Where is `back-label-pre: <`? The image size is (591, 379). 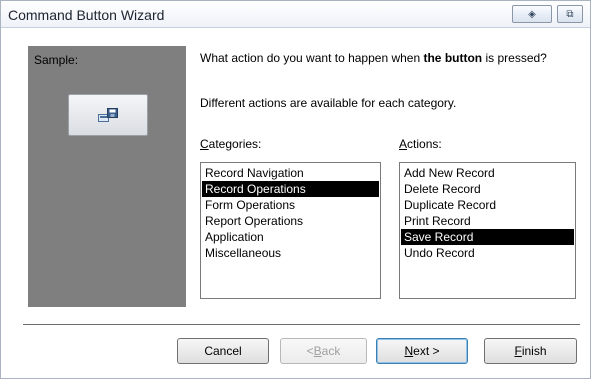
back-label-pre: < is located at coordinates (310, 351).